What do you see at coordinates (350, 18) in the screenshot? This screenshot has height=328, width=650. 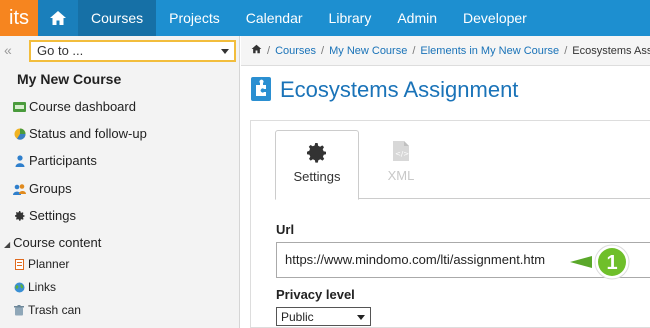 I see `nav-library: Library` at bounding box center [350, 18].